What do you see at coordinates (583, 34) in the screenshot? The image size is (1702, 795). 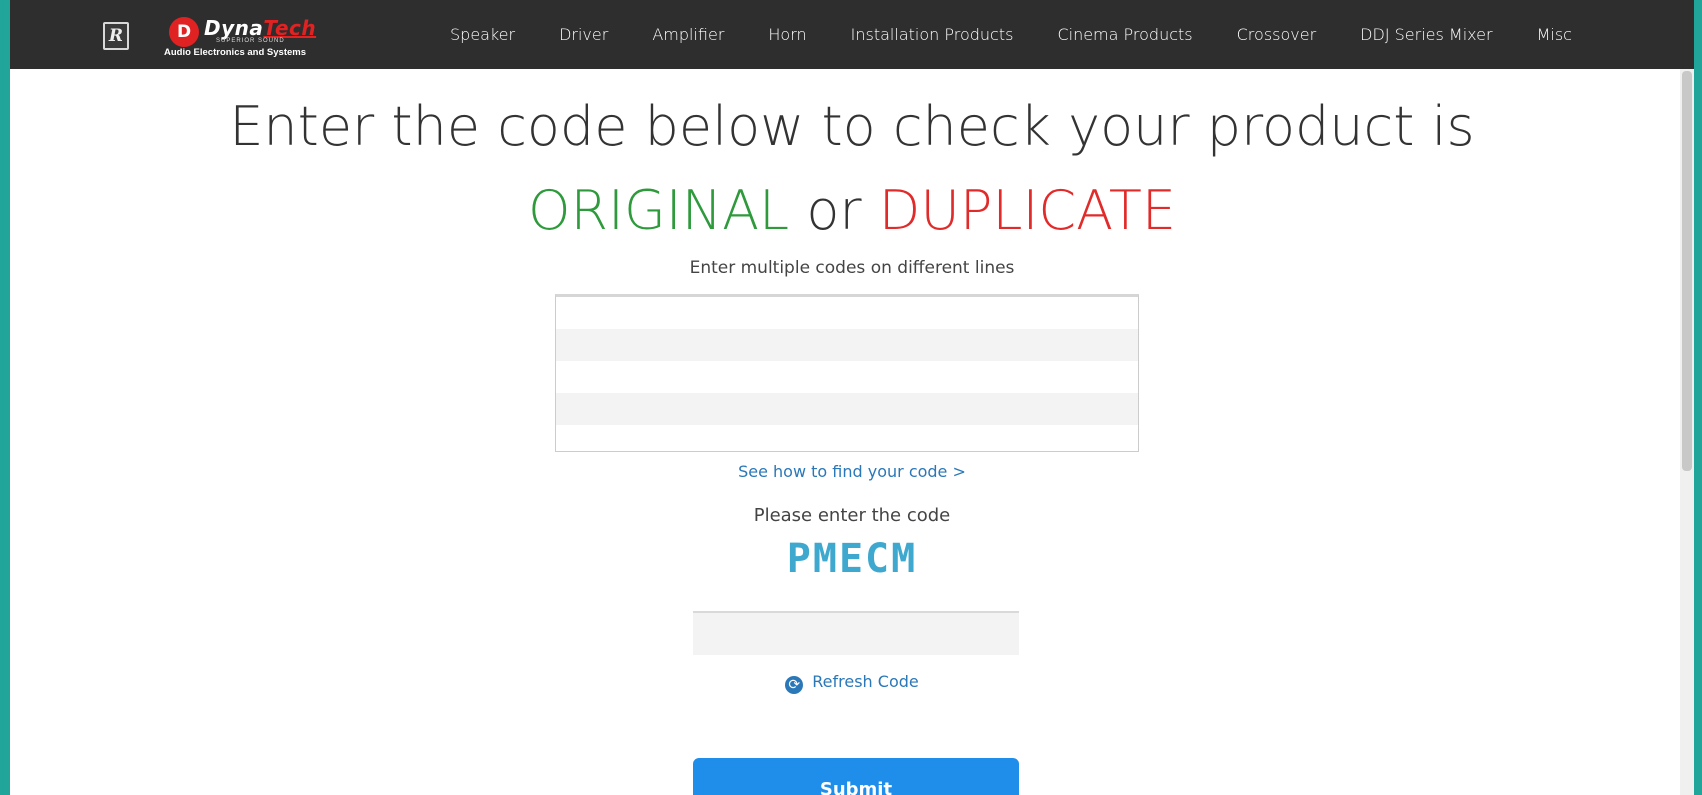 I see `nav-item-driver: Driver` at bounding box center [583, 34].